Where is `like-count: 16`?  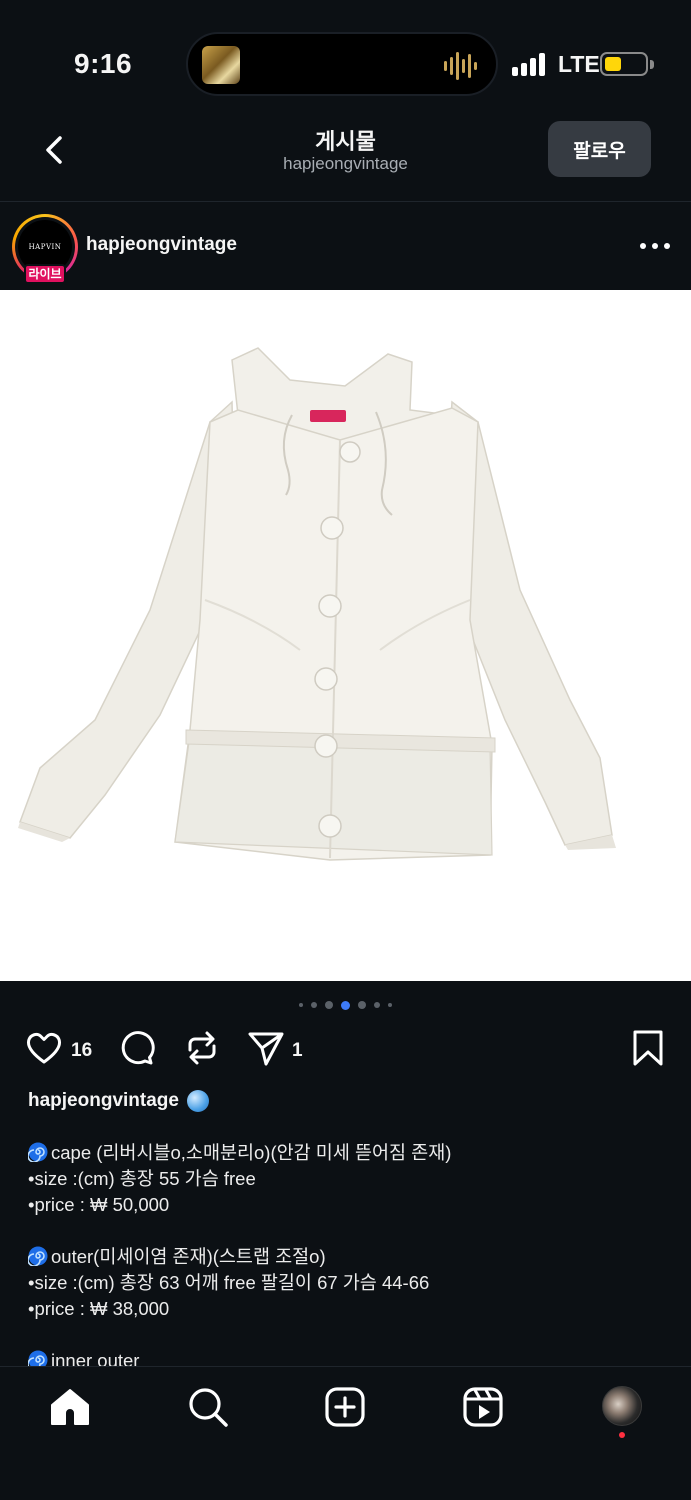
like-count: 16 is located at coordinates (81, 1051).